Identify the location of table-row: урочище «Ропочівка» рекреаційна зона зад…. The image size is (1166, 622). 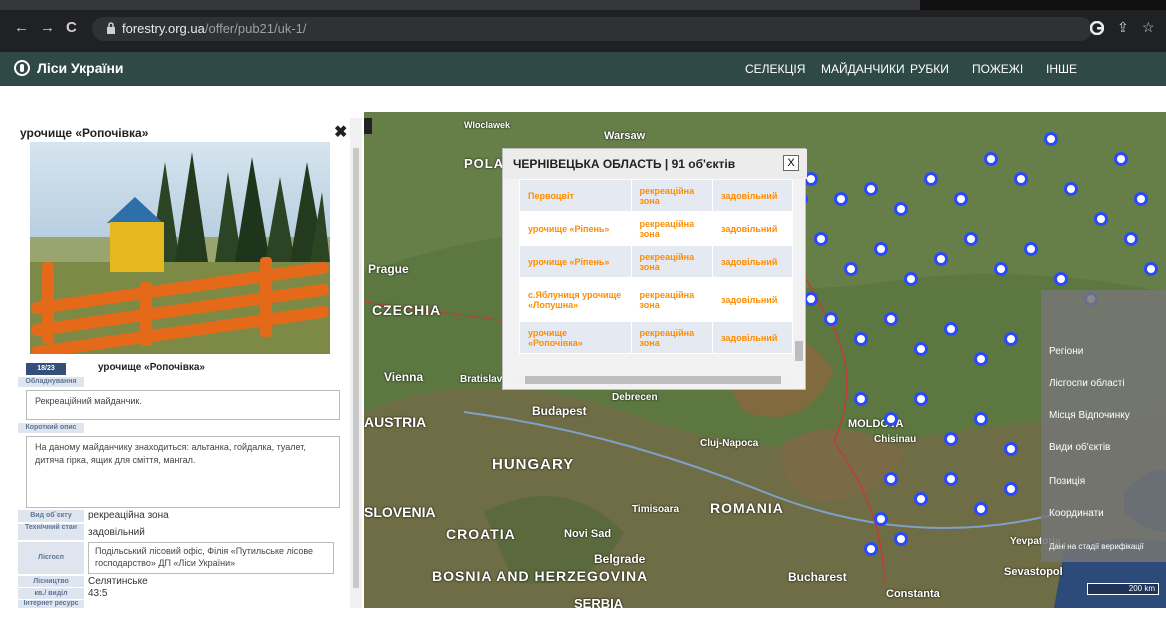
(656, 337).